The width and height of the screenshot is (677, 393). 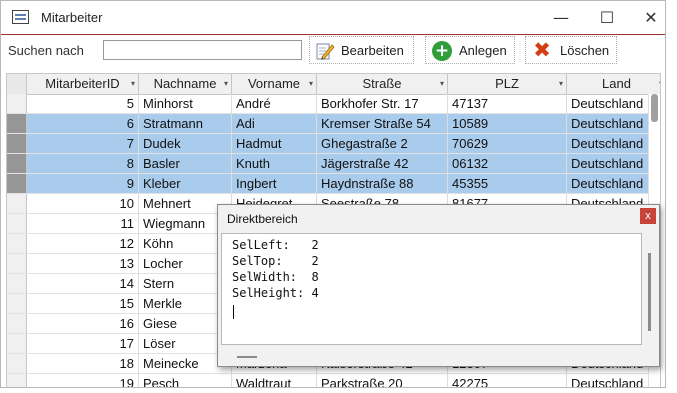 I want to click on cell-plz: 47137, so click(x=507, y=103).